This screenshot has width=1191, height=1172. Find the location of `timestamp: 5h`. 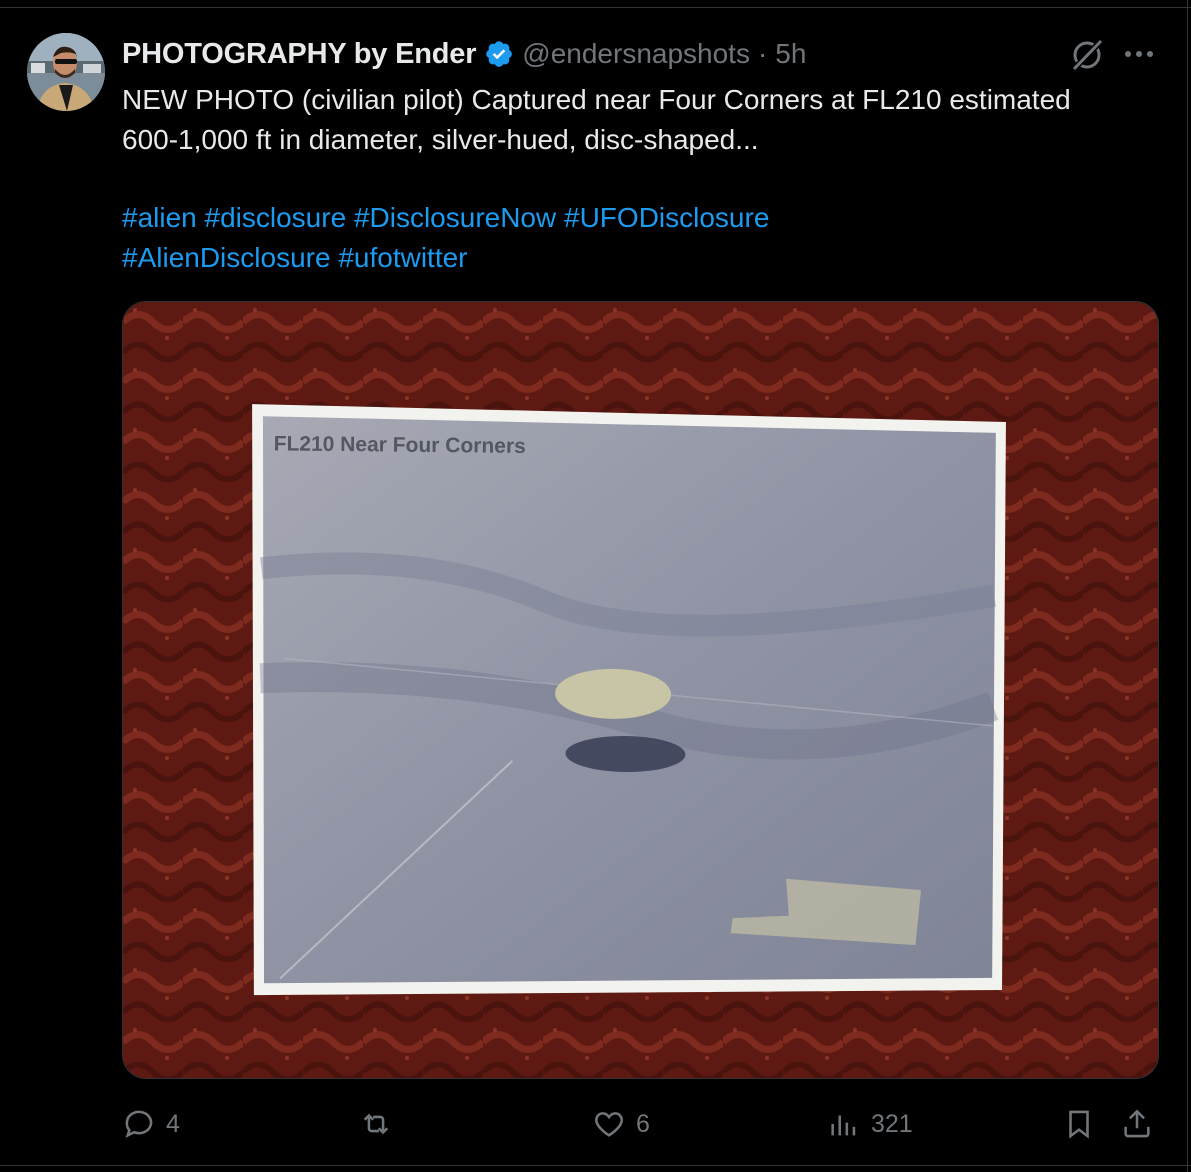

timestamp: 5h is located at coordinates (790, 54).